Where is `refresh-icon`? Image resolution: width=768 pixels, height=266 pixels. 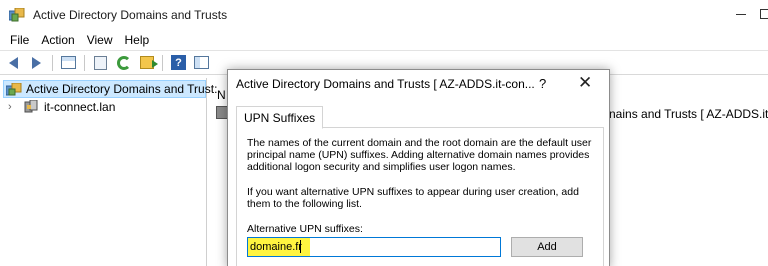
refresh-icon is located at coordinates (123, 62).